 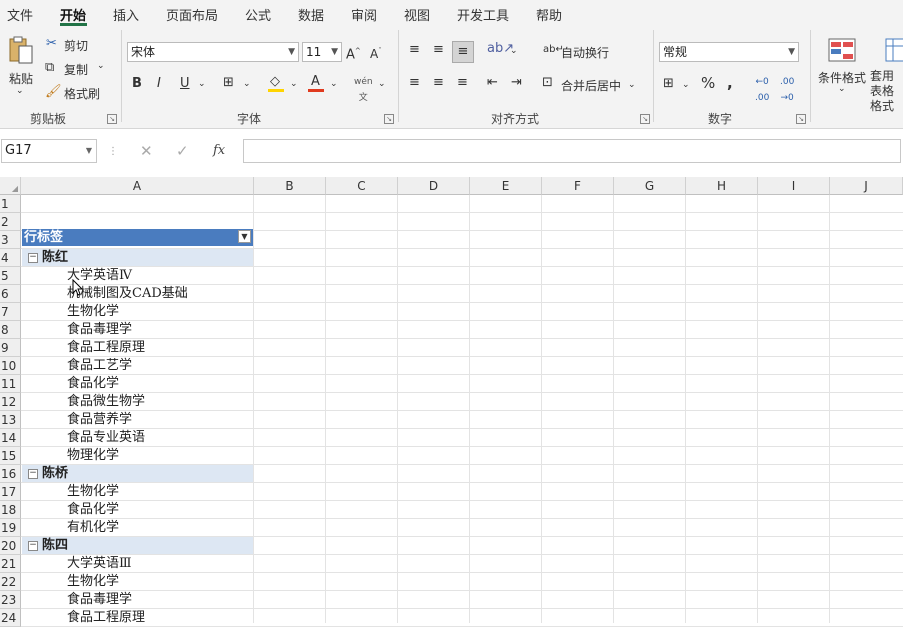 What do you see at coordinates (414, 83) in the screenshot?
I see `align-left-icon: ≡` at bounding box center [414, 83].